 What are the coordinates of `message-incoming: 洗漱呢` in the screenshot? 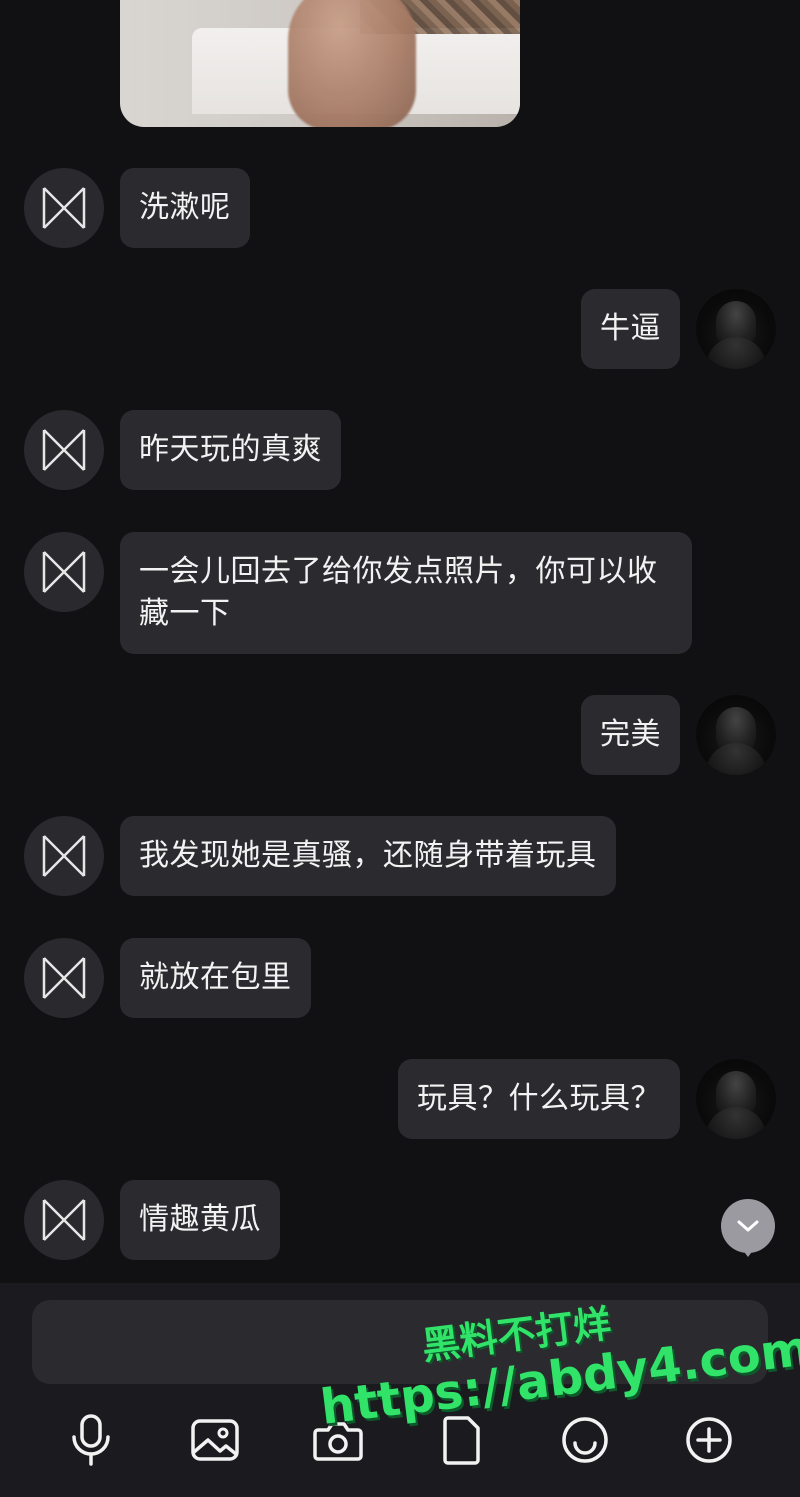 It's located at (137, 208).